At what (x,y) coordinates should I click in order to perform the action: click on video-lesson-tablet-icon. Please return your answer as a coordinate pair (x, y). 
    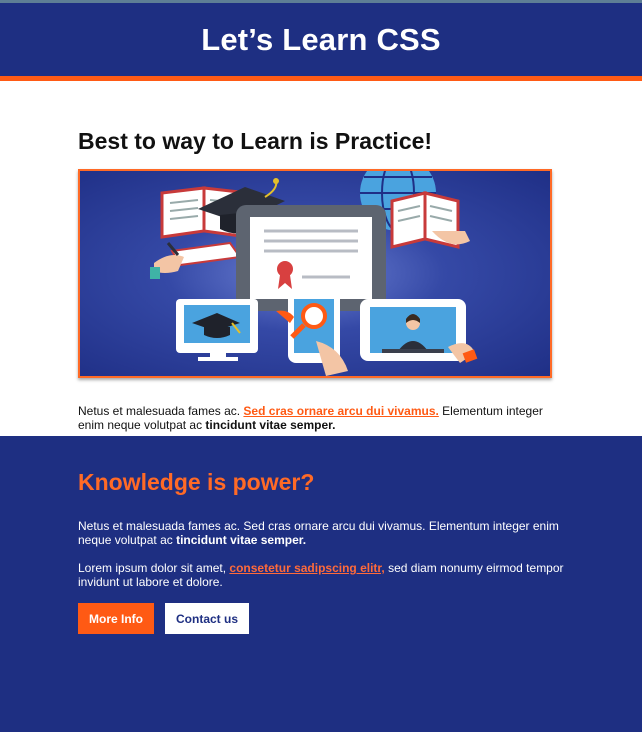
    Looking at the image, I should click on (419, 331).